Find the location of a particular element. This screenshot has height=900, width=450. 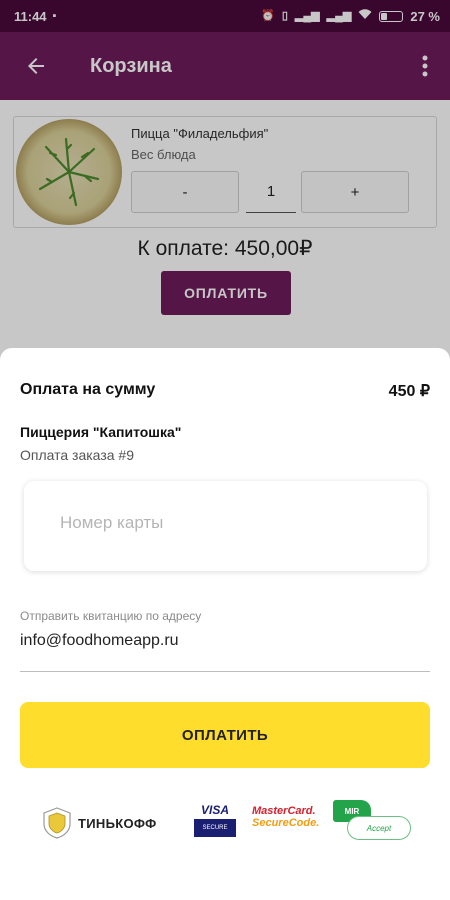

merchant-name: Пиццерия "Капитошка" is located at coordinates (101, 432).